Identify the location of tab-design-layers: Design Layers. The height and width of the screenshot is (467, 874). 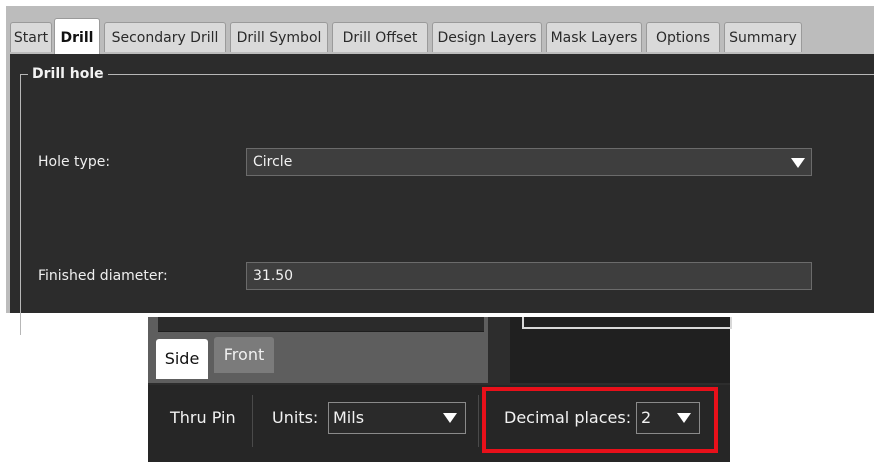
(487, 37).